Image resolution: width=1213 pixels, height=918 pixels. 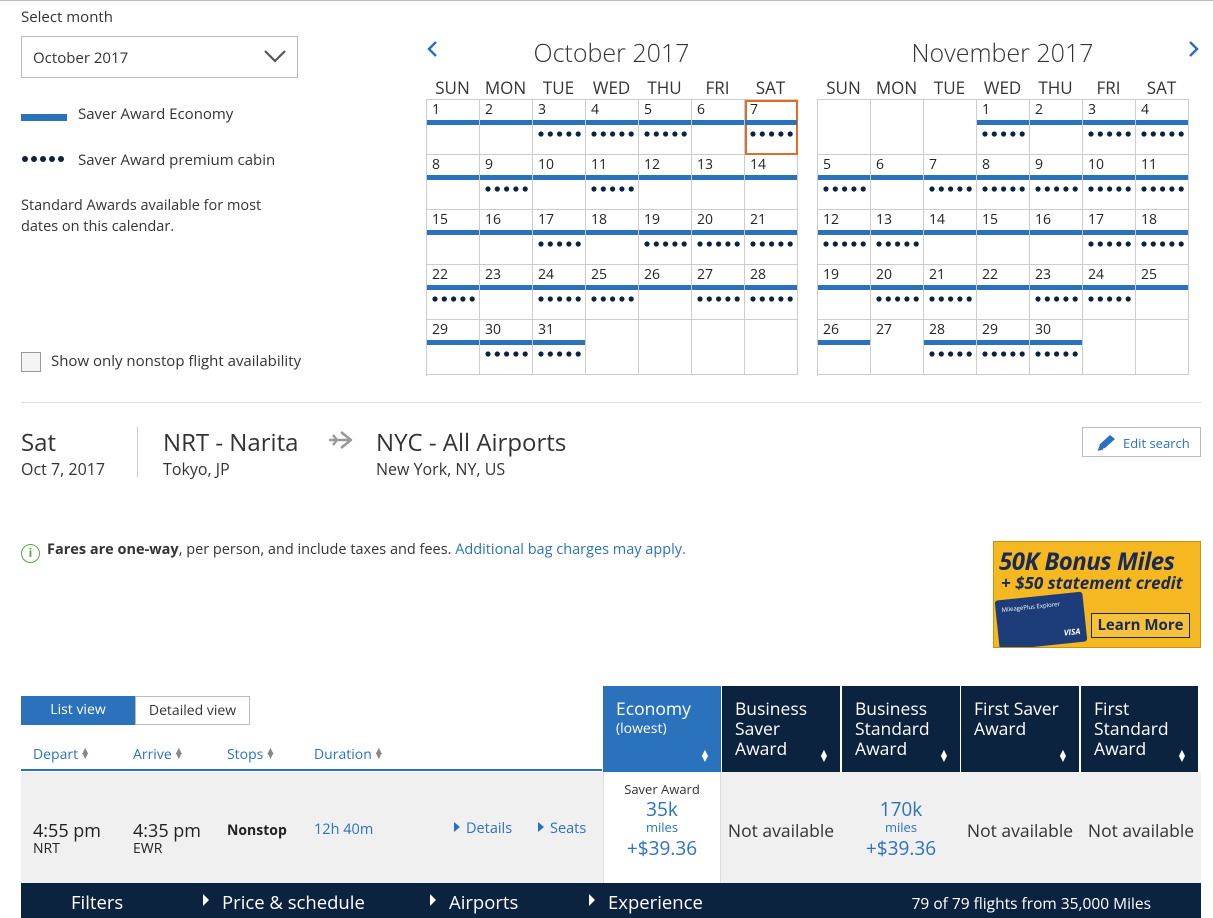 What do you see at coordinates (60, 754) in the screenshot?
I see `sort-depart: Depart ▲ ▼` at bounding box center [60, 754].